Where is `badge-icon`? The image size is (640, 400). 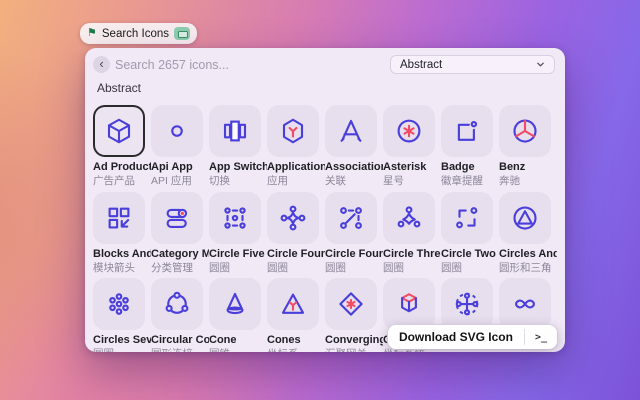
badge-icon is located at coordinates (467, 130).